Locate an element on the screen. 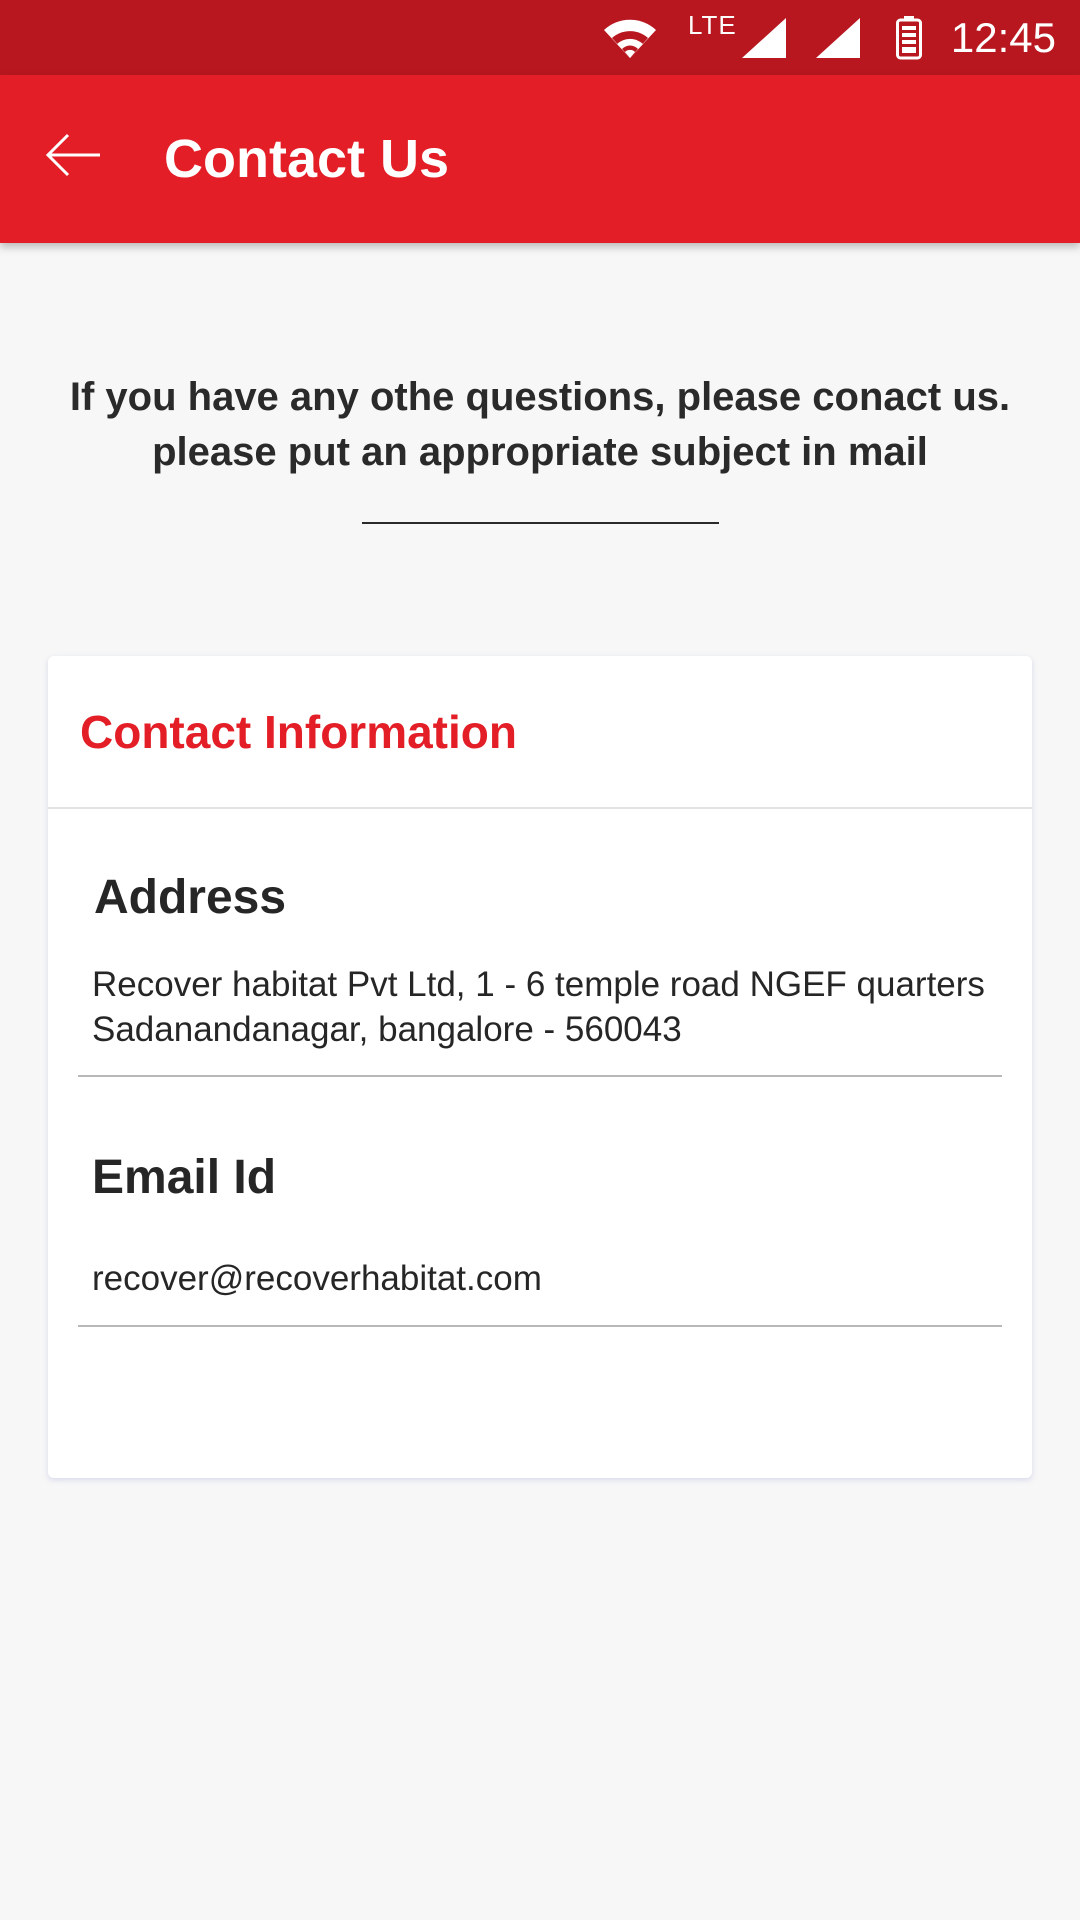 The image size is (1080, 1920). email-value: recover@recoverhabitat.com is located at coordinates (317, 1278).